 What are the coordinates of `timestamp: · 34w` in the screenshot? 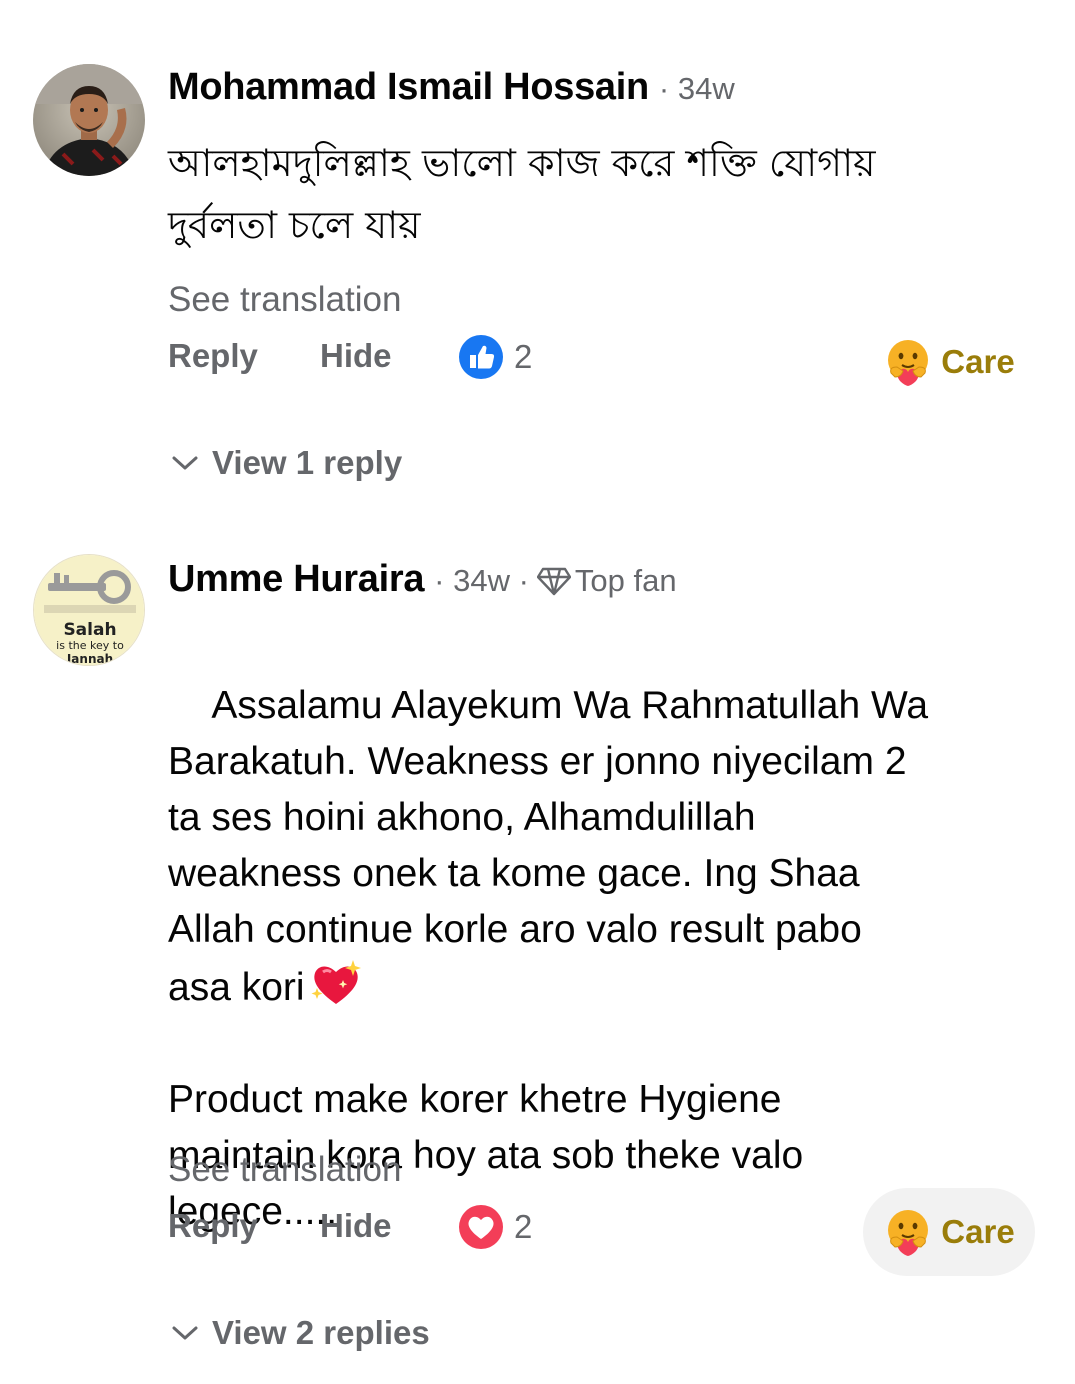 It's located at (697, 89).